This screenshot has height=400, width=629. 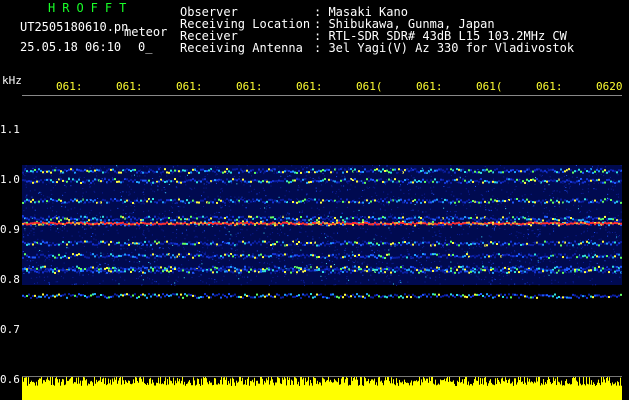 I want to click on x-tick-label: 0620, so click(x=609, y=86).